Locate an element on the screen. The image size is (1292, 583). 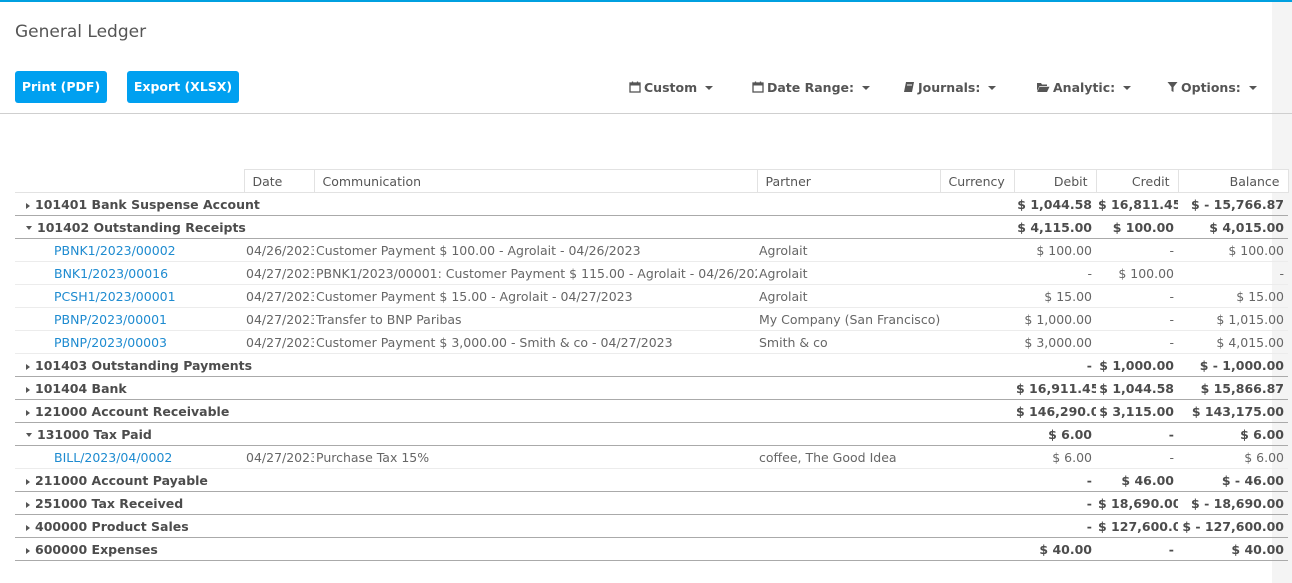
account-debit: $ 1,044.58 is located at coordinates (1055, 204).